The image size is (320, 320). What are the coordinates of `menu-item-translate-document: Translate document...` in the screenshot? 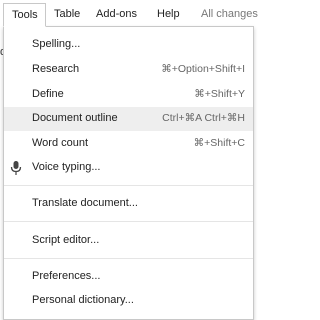 It's located at (128, 204).